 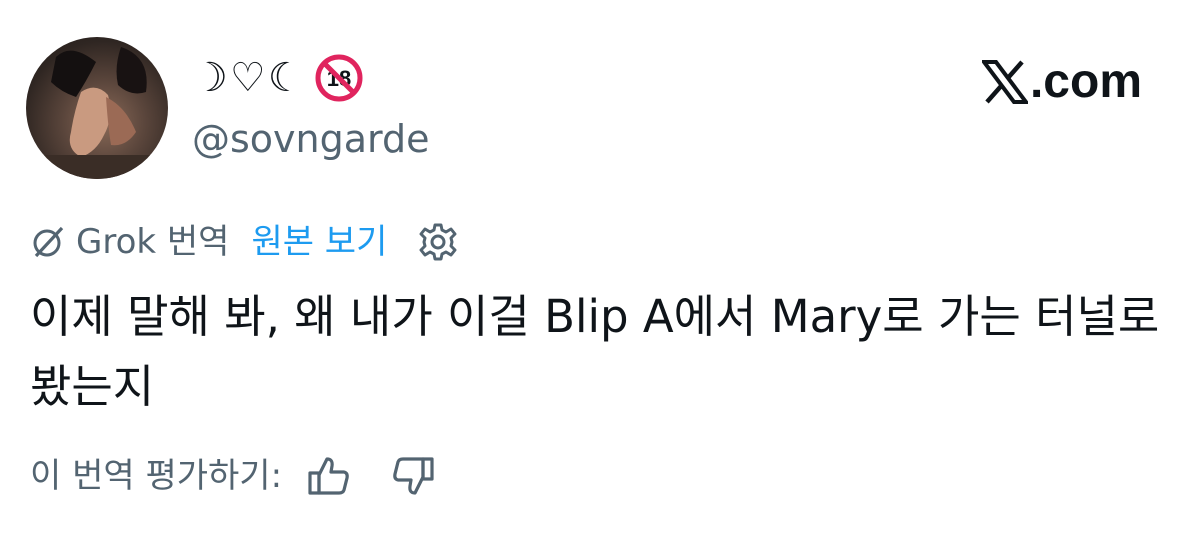 I want to click on thumbs-down-icon, so click(x=413, y=476).